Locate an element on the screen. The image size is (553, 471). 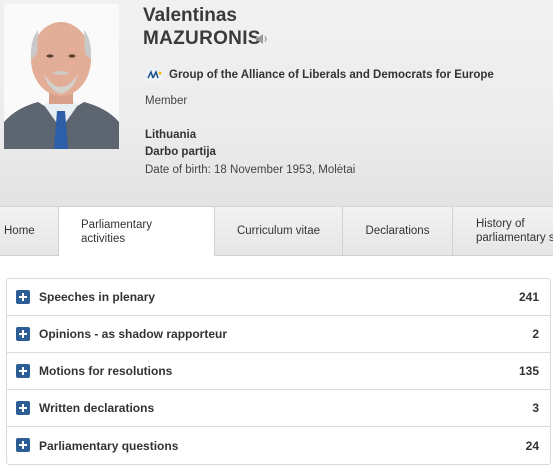
activity-row-written-declarations: Written declarations 3 is located at coordinates (278, 408).